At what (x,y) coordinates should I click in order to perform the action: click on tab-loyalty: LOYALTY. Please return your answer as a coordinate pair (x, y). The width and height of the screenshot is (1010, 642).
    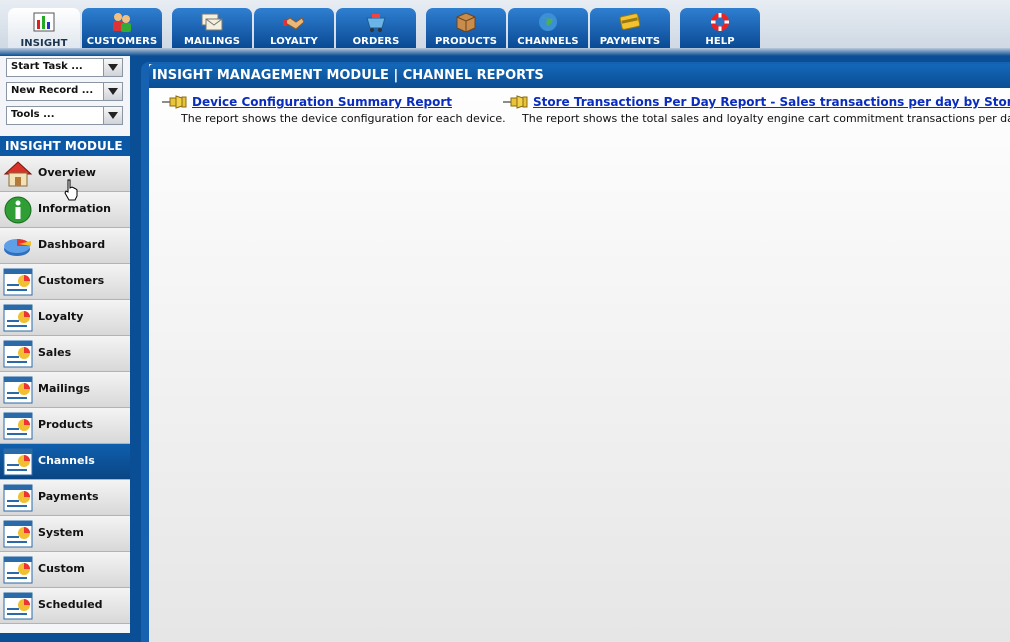
    Looking at the image, I should click on (294, 28).